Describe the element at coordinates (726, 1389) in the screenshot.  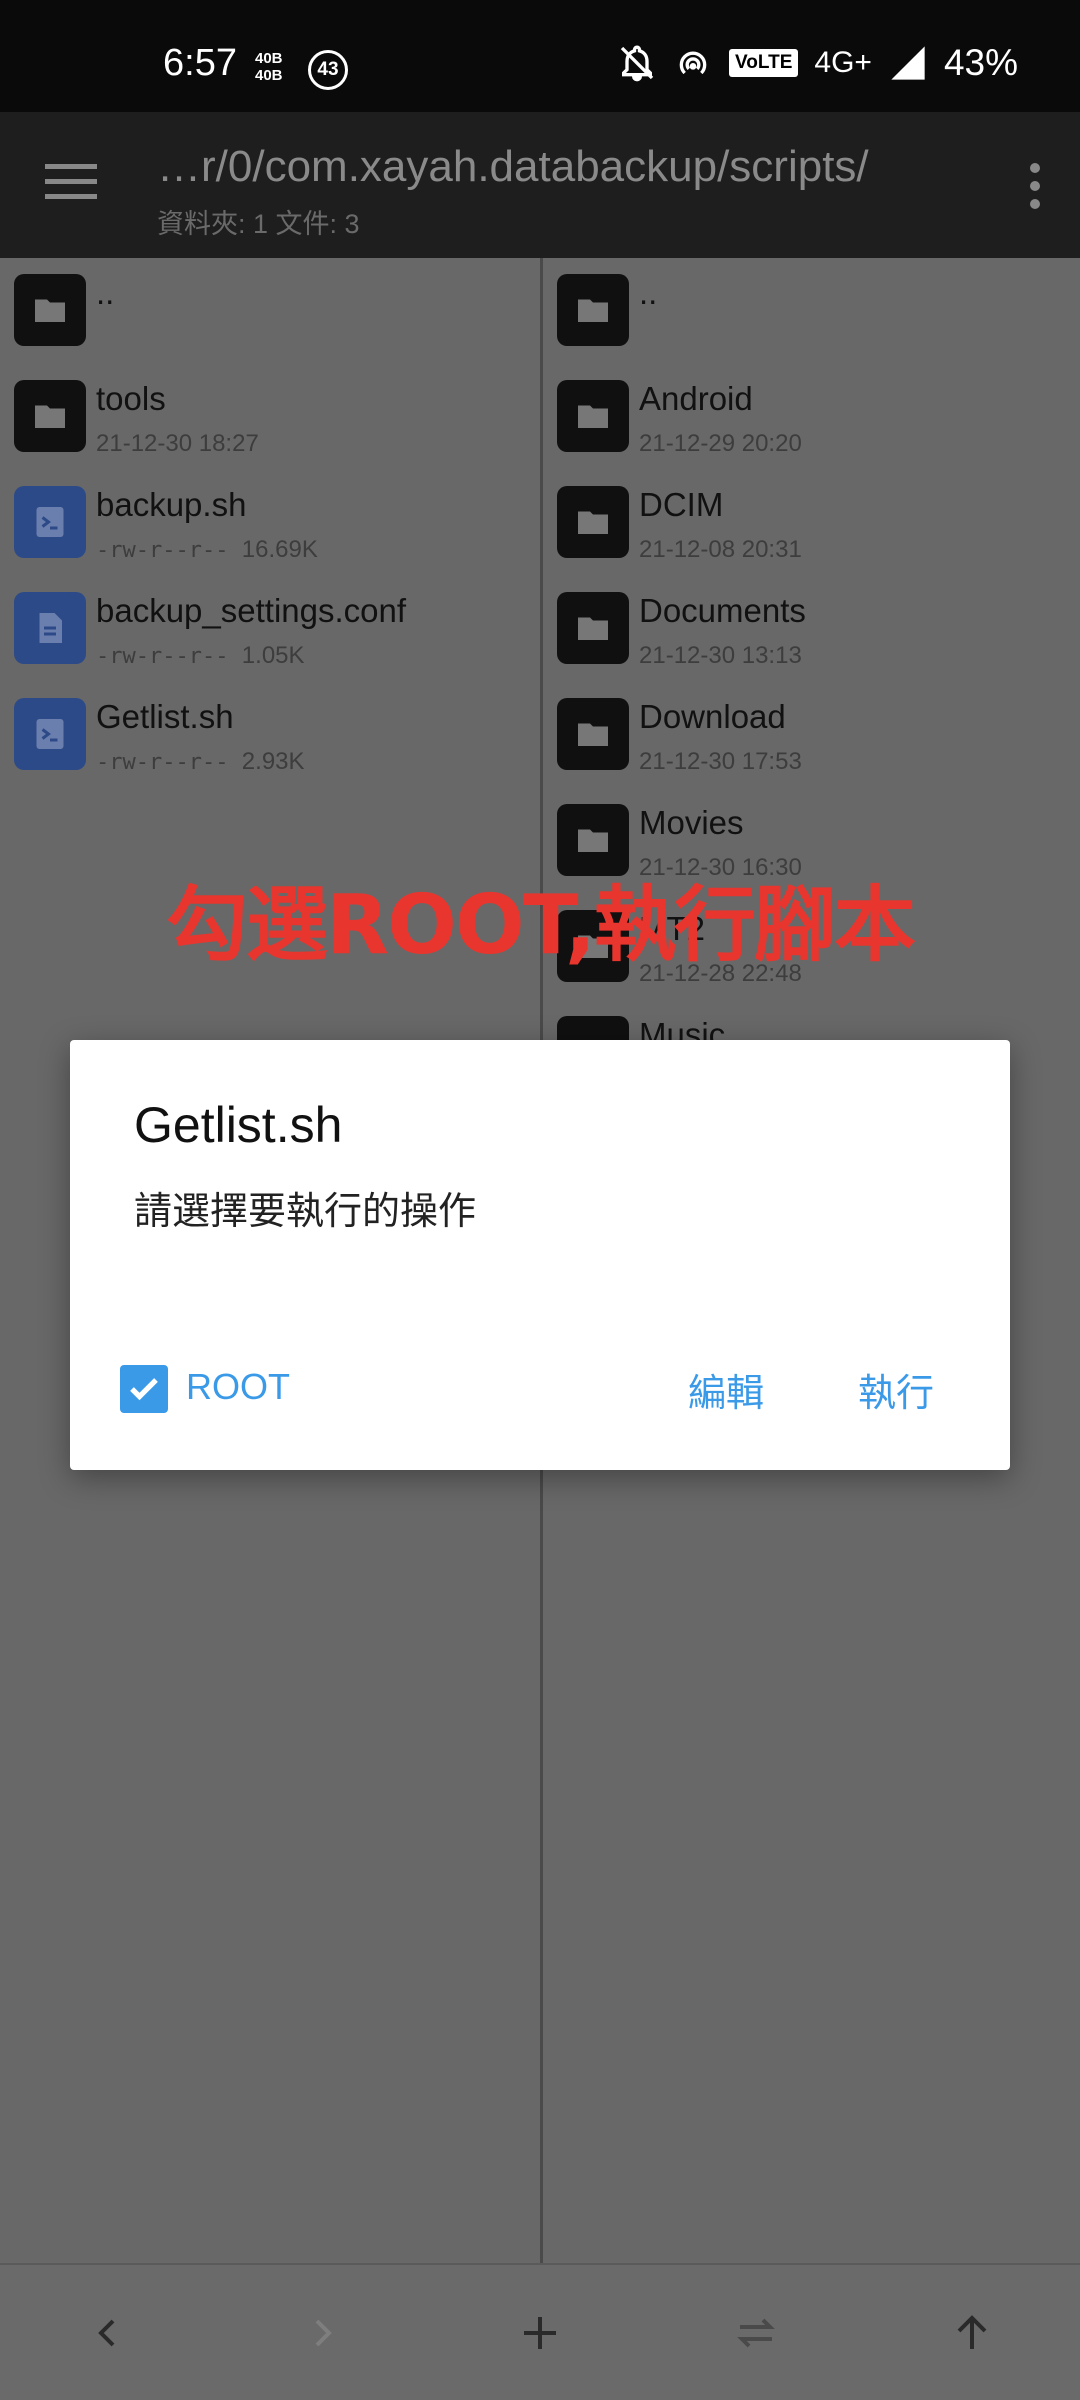
I see `edit-button: 編輯` at that location.